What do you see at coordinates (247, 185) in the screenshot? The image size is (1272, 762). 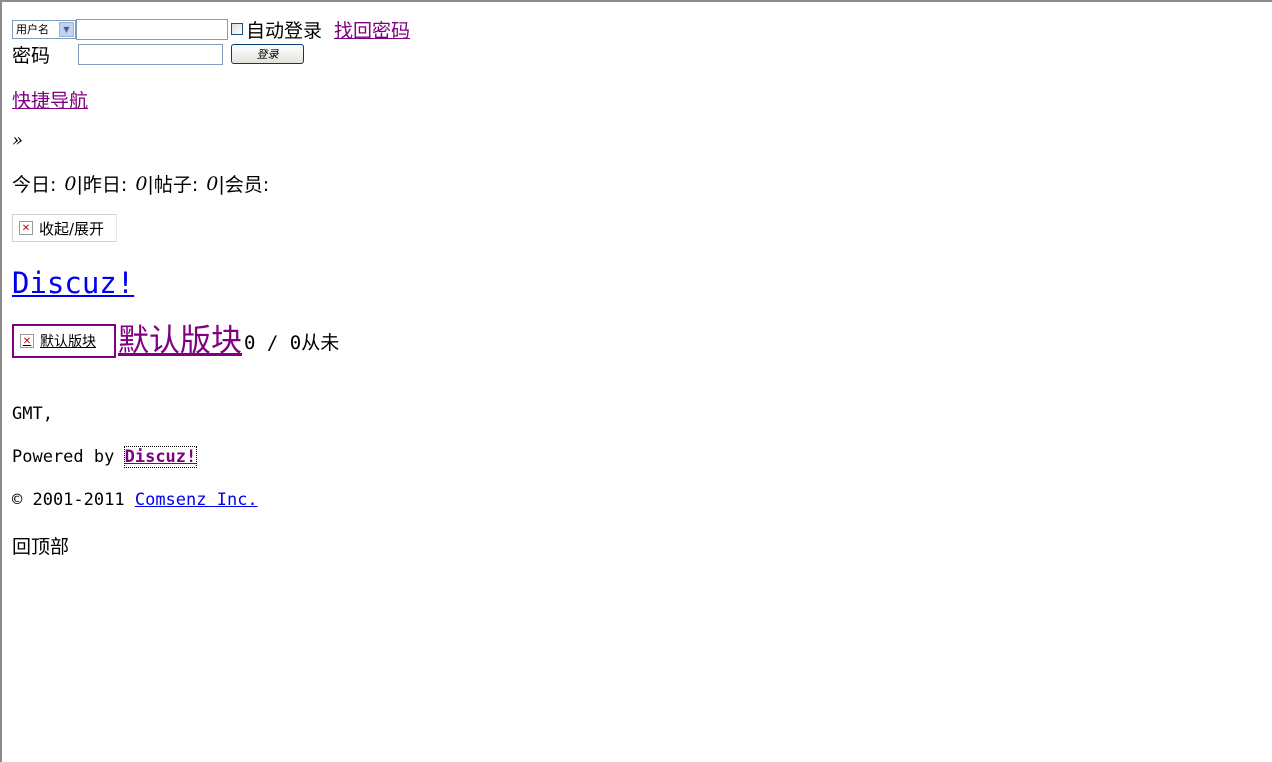 I see `stat-members-label: 会员:` at bounding box center [247, 185].